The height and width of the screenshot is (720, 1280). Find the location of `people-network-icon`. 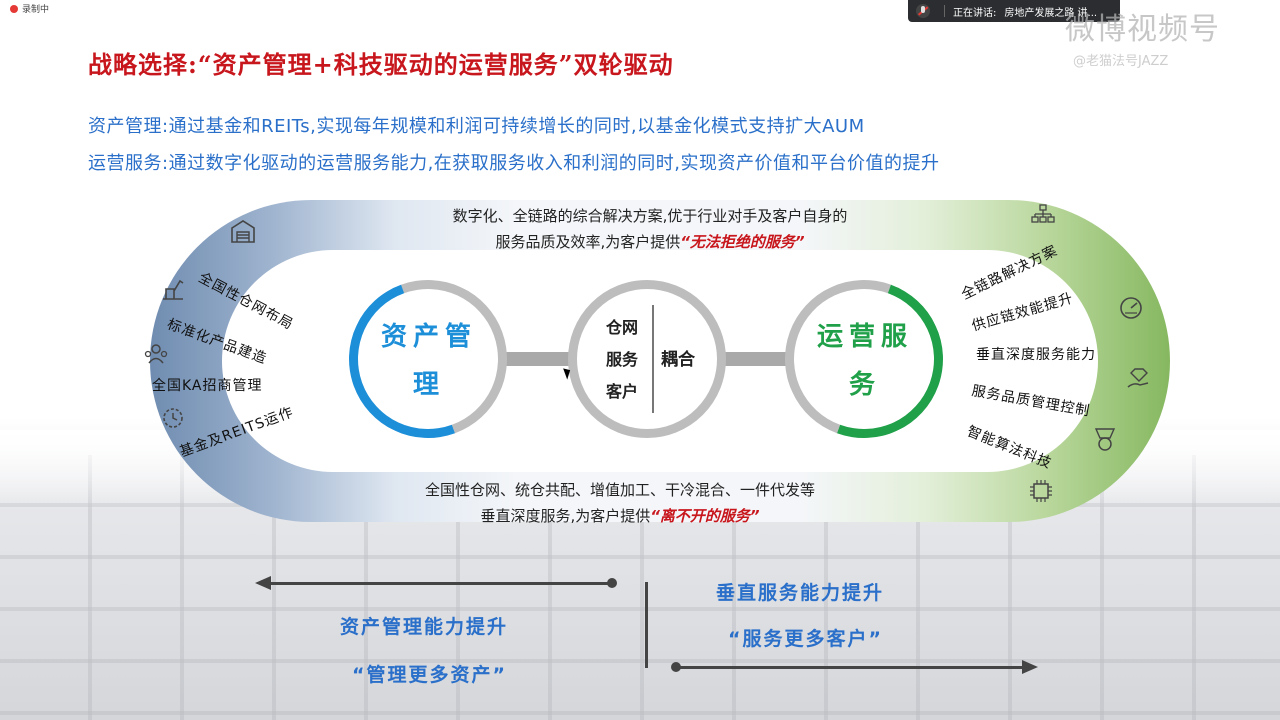

people-network-icon is located at coordinates (156, 354).